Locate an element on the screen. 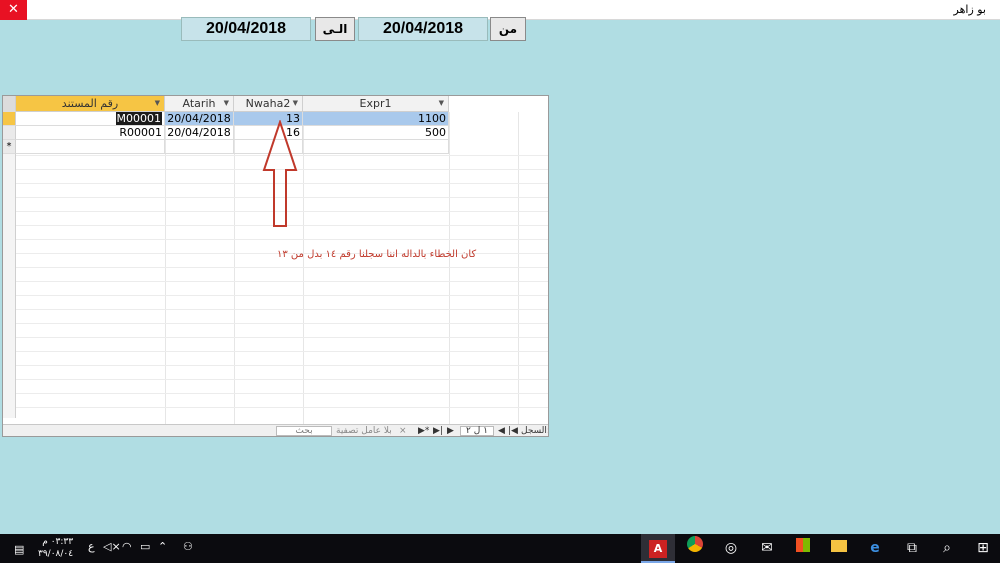  no-filter-icon: ⨯ is located at coordinates (403, 431).